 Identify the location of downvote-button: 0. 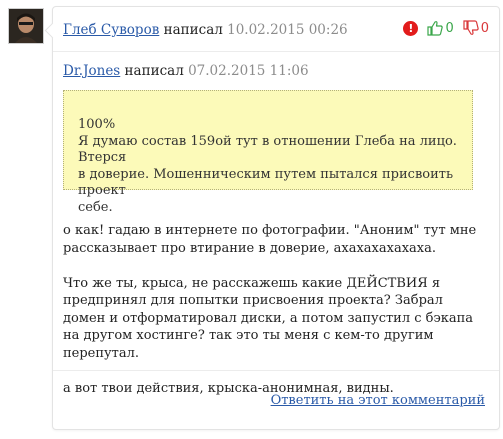
(476, 28).